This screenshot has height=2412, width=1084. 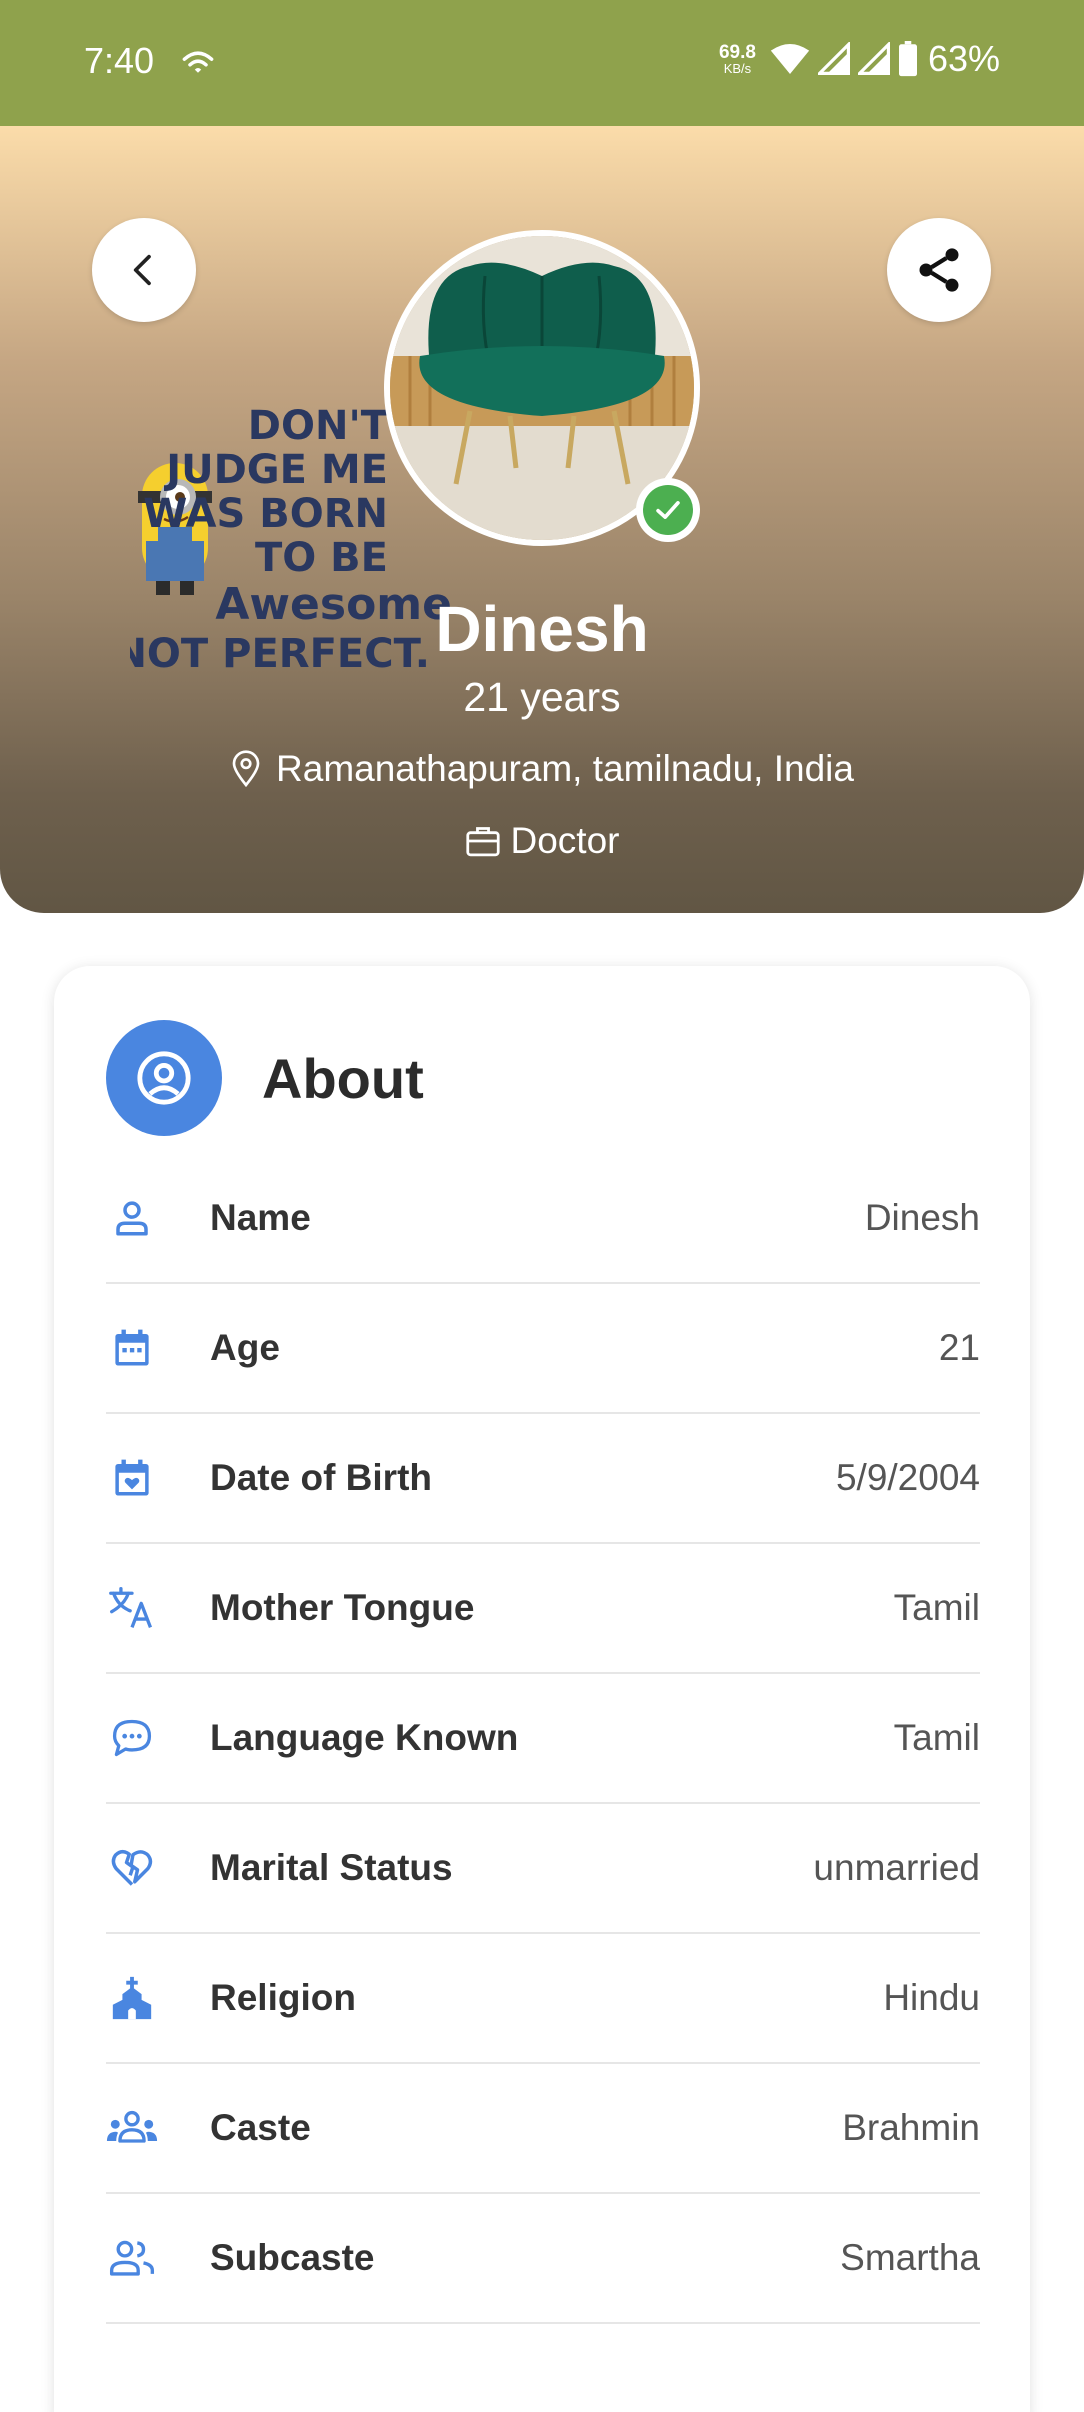 What do you see at coordinates (132, 2258) in the screenshot?
I see `people-icon` at bounding box center [132, 2258].